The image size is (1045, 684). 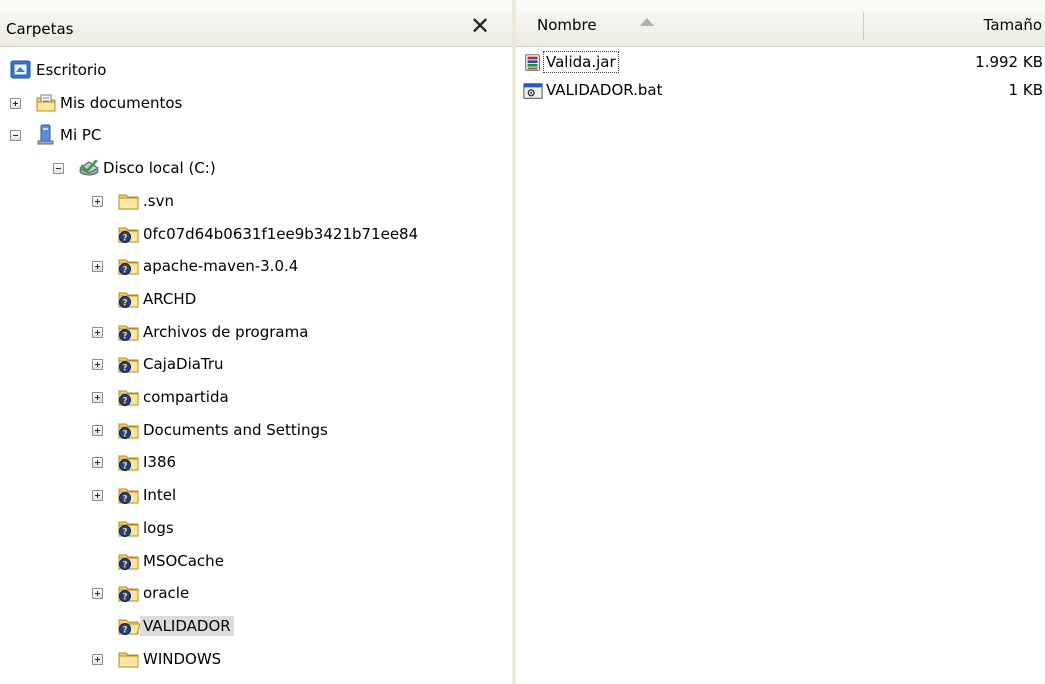 I want to click on tree-node: ? VALIDADOR, so click(x=256, y=628).